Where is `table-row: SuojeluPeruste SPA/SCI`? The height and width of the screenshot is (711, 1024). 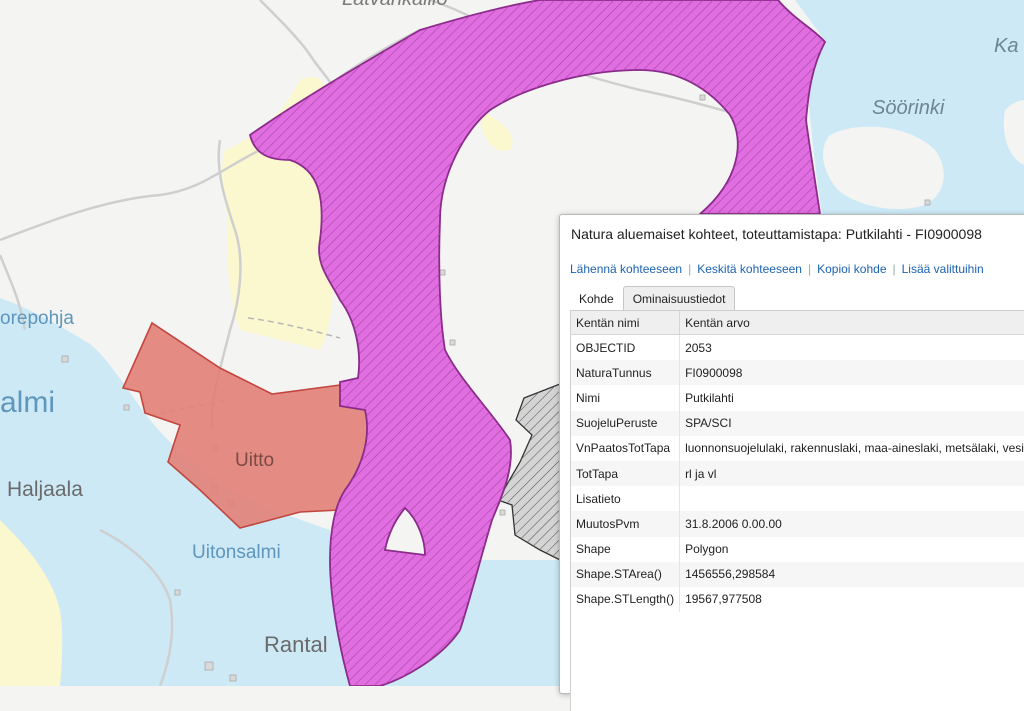 table-row: SuojeluPeruste SPA/SCI is located at coordinates (797, 423).